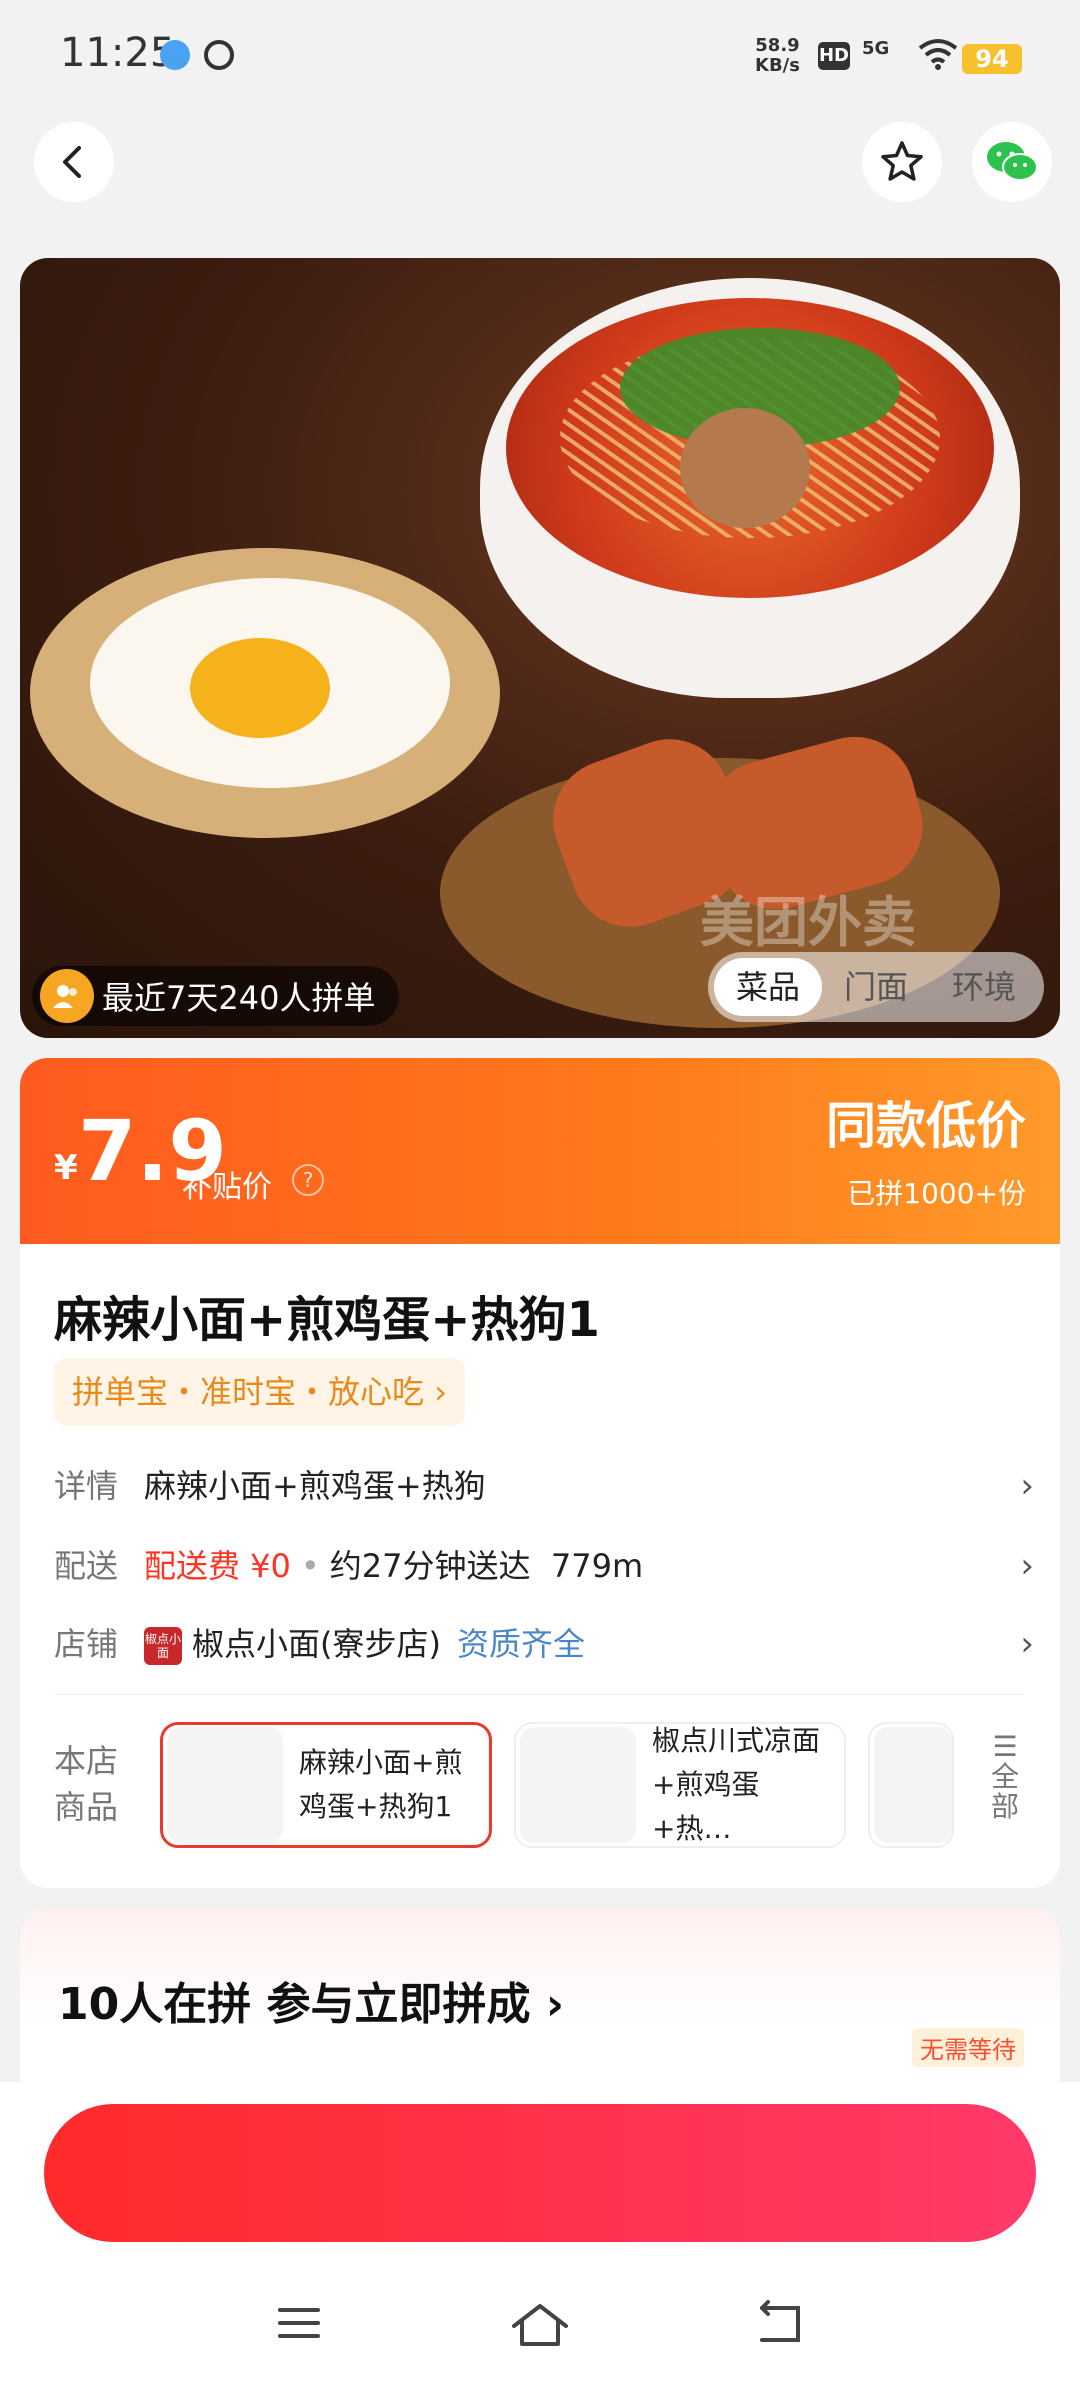 The image size is (1080, 2388). Describe the element at coordinates (540, 2173) in the screenshot. I see `join-group-button` at that location.